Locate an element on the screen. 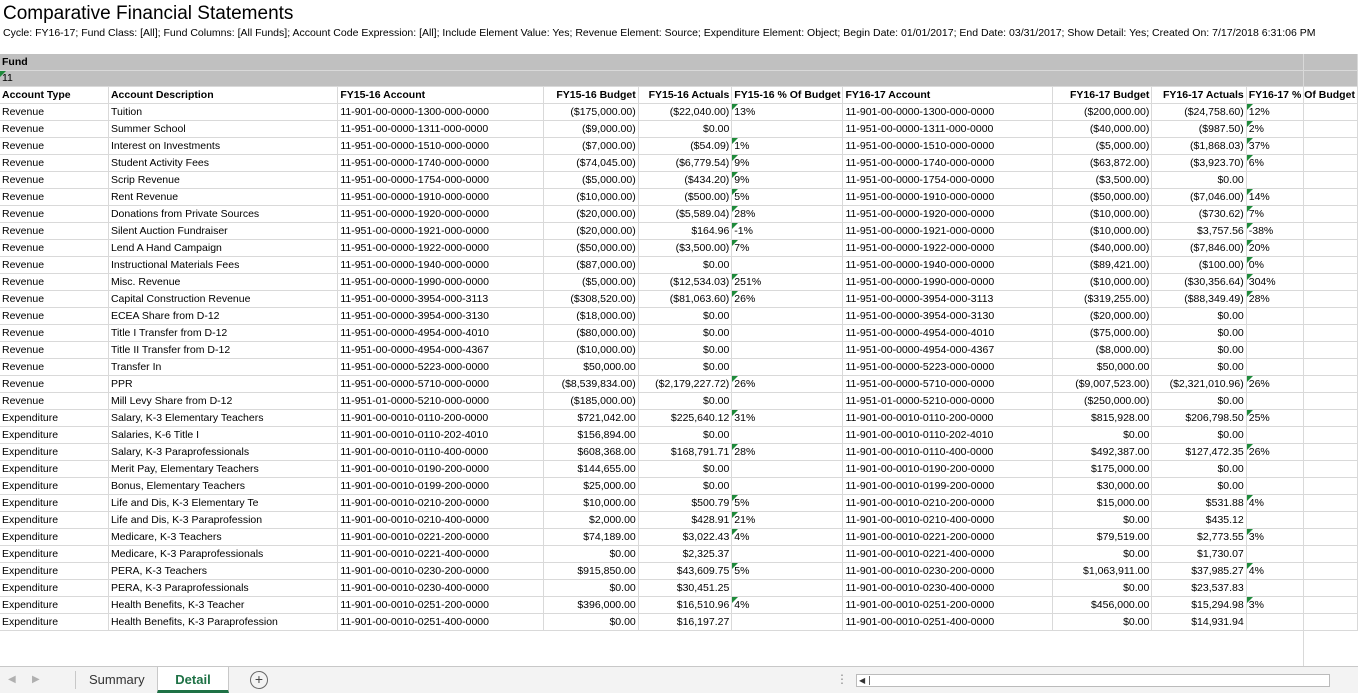  table-cell: 11-901-00-0000-1300-000-0000 is located at coordinates (440, 112).